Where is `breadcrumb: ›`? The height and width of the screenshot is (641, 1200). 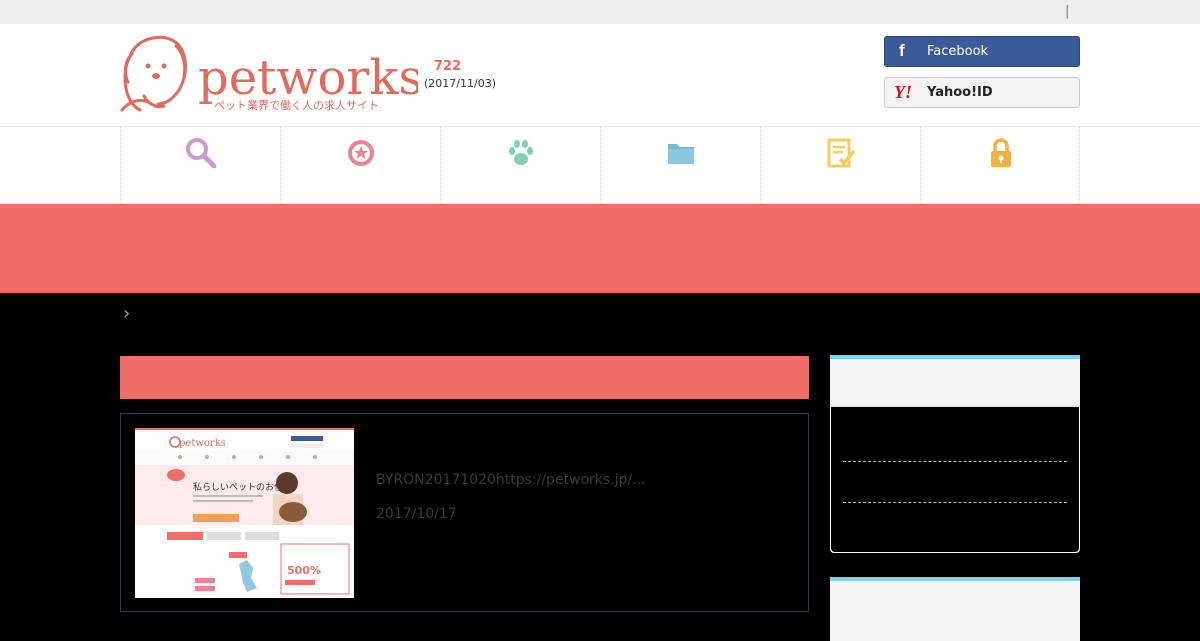 breadcrumb: › is located at coordinates (126, 313).